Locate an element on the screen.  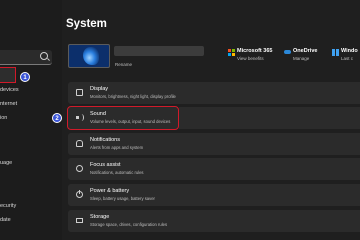
card-title: Display is located at coordinates (99, 89).